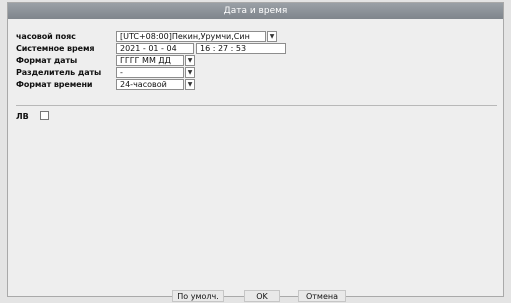 This screenshot has height=303, width=511. I want to click on timezone-select: [UTC+08:00]Пекин,Урумчи,Син, so click(191, 36).